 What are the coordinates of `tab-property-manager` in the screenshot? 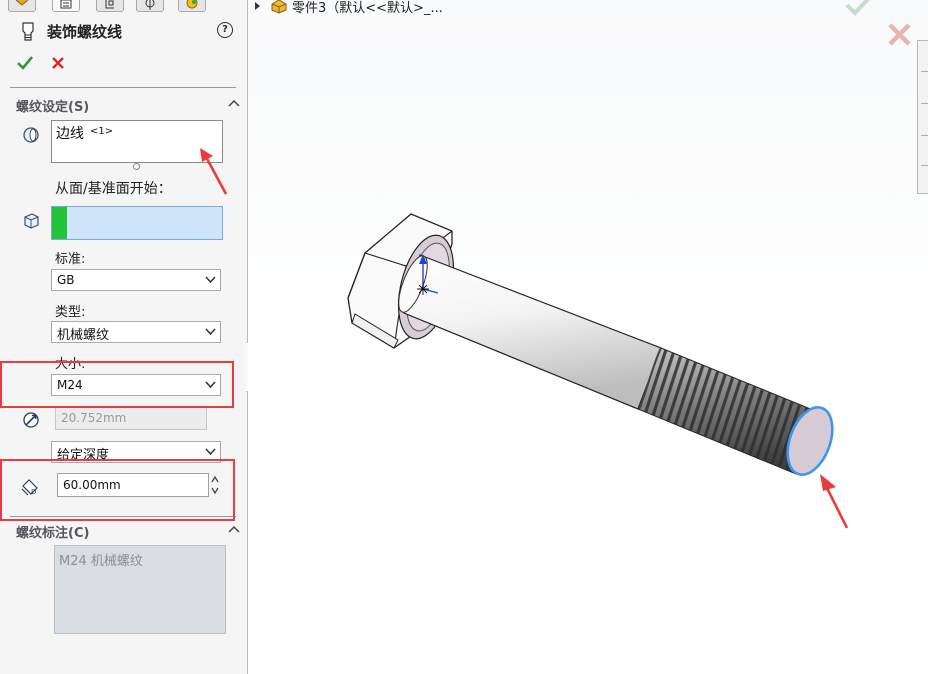 It's located at (66, 6).